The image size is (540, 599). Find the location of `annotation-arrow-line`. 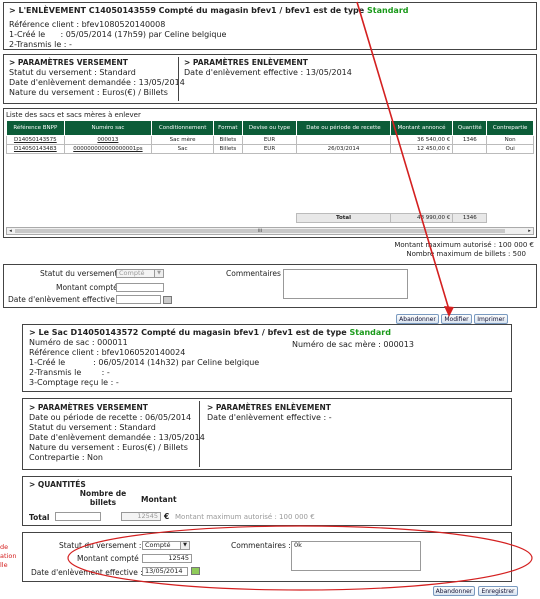

annotation-arrow-line is located at coordinates (403, 157).